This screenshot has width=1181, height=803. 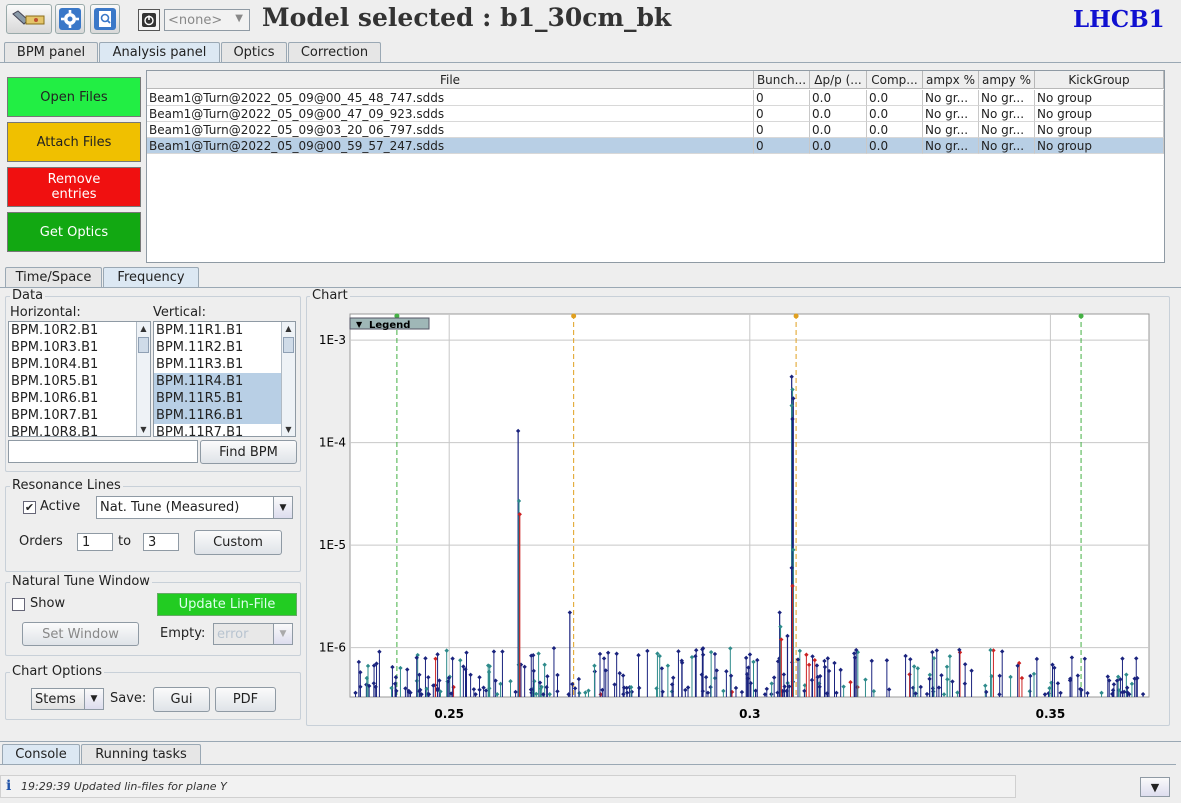 I want to click on tab-correction: Correction, so click(x=334, y=52).